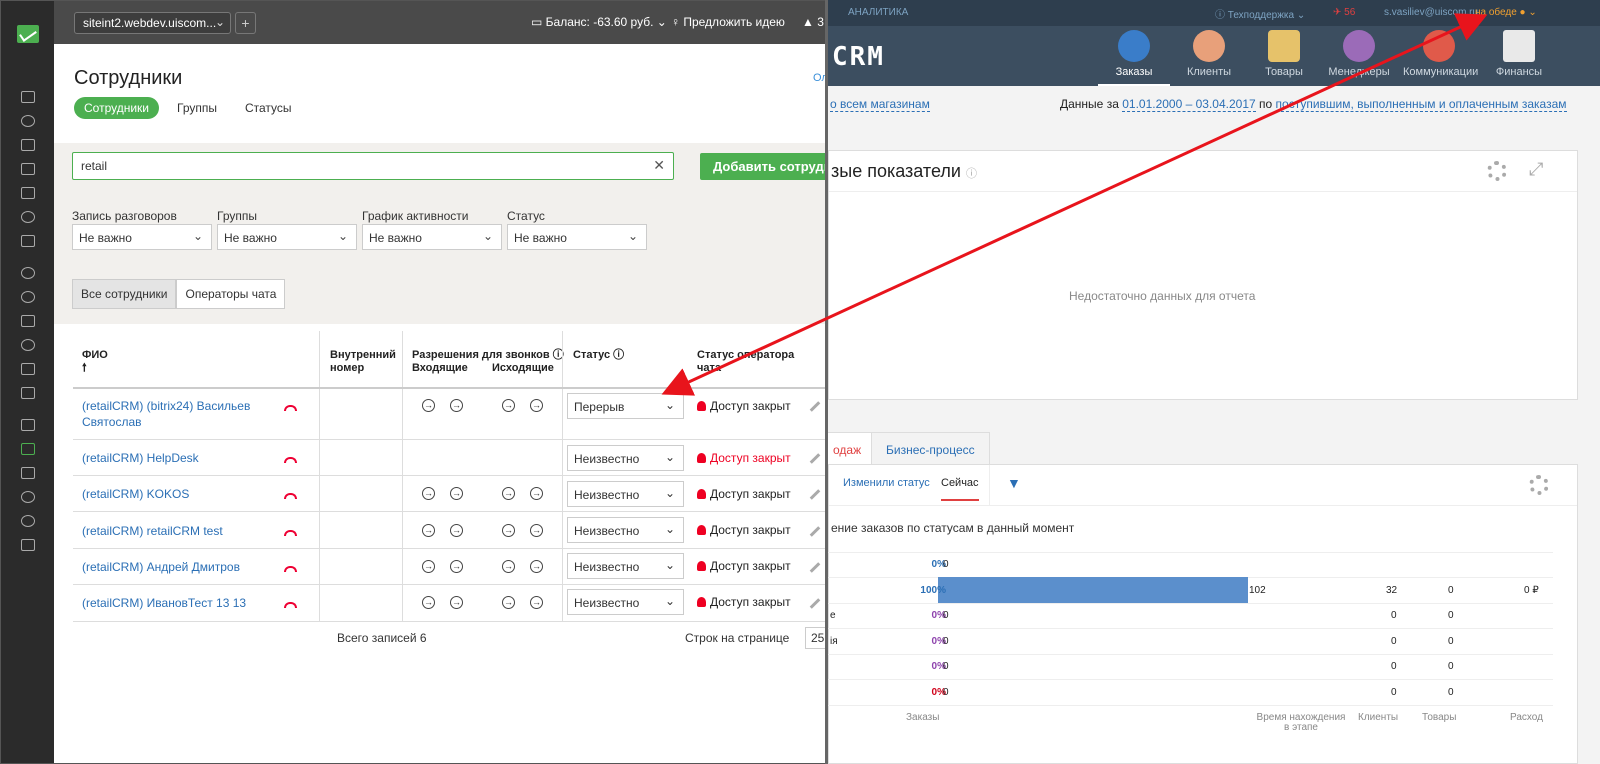  Describe the element at coordinates (28, 273) in the screenshot. I see `ear-icon` at that location.